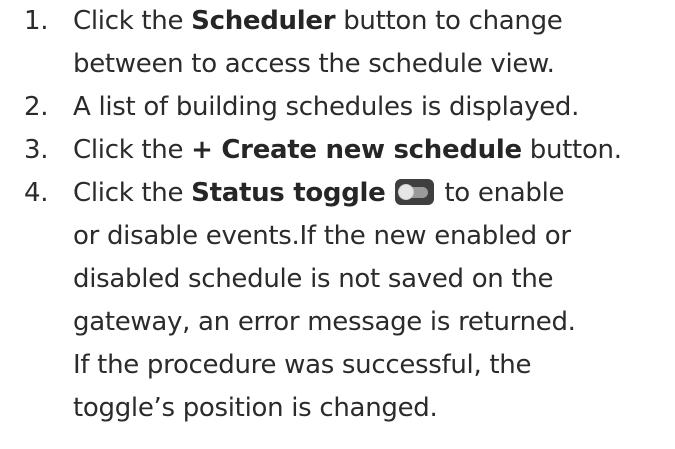 This screenshot has width=675, height=449. What do you see at coordinates (415, 192) in the screenshot?
I see `toggle-switch-icon` at bounding box center [415, 192].